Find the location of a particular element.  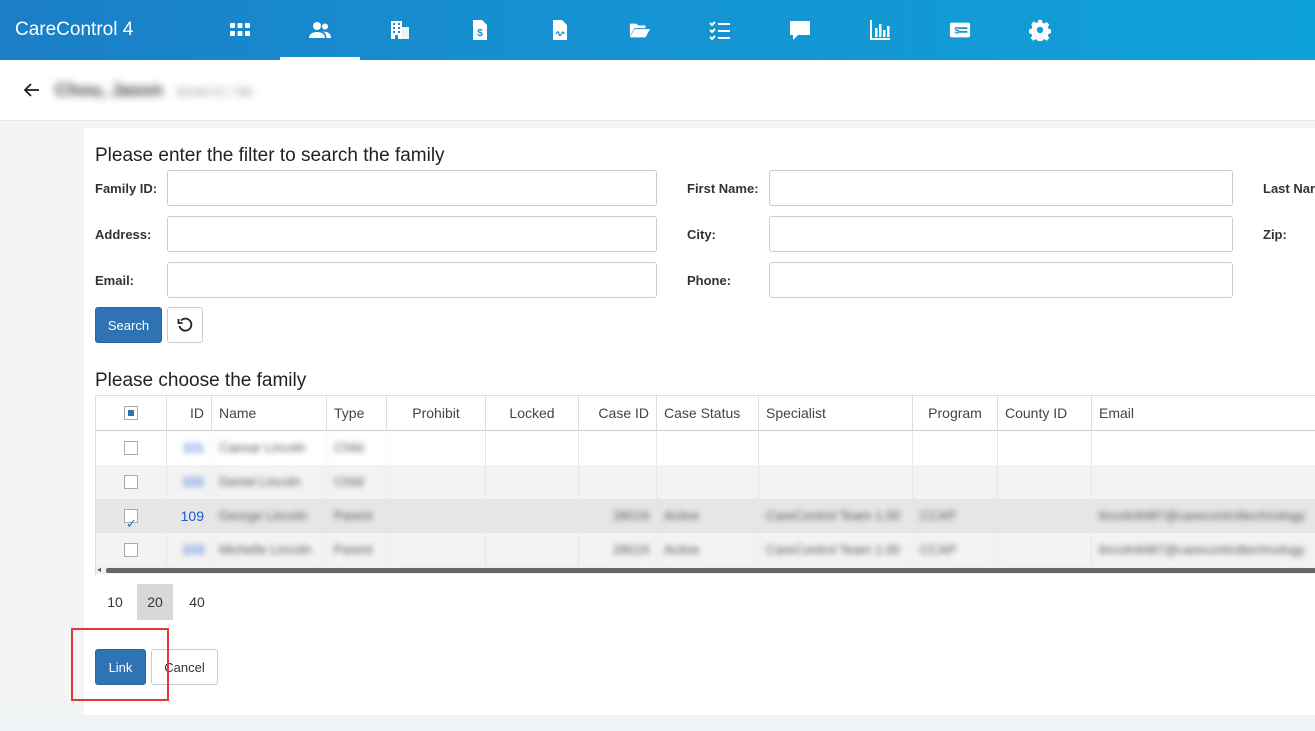

row-name: Caesar Lincoln is located at coordinates (269, 448).